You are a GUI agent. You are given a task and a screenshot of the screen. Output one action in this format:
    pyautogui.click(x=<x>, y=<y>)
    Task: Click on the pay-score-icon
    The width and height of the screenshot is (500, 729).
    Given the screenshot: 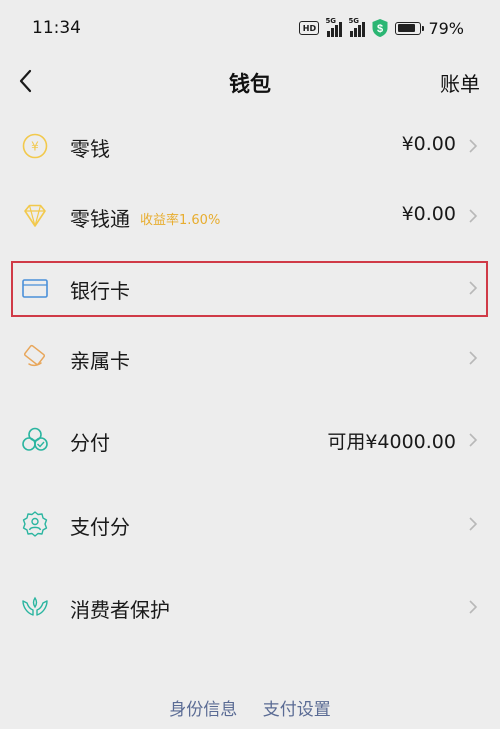 What is the action you would take?
    pyautogui.click(x=35, y=524)
    